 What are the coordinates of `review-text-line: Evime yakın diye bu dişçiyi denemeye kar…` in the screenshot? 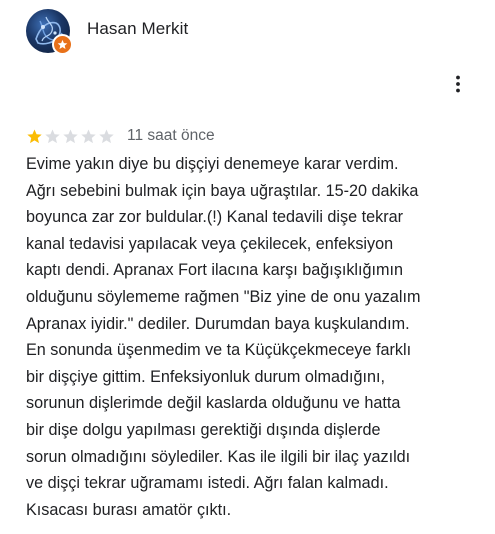 It's located at (212, 164).